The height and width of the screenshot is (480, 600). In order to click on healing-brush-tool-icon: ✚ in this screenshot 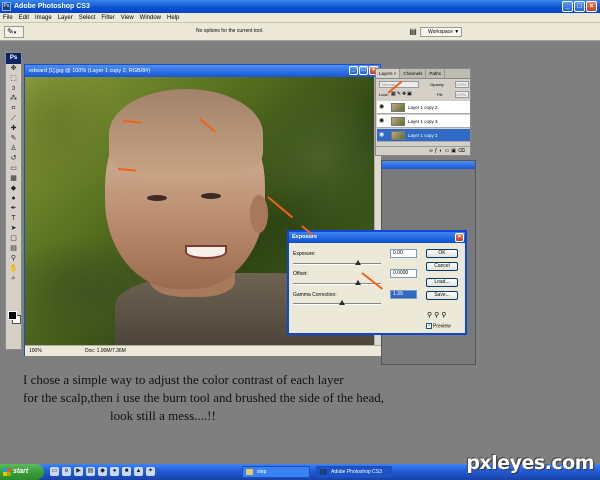, I will do `click(13, 129)`.